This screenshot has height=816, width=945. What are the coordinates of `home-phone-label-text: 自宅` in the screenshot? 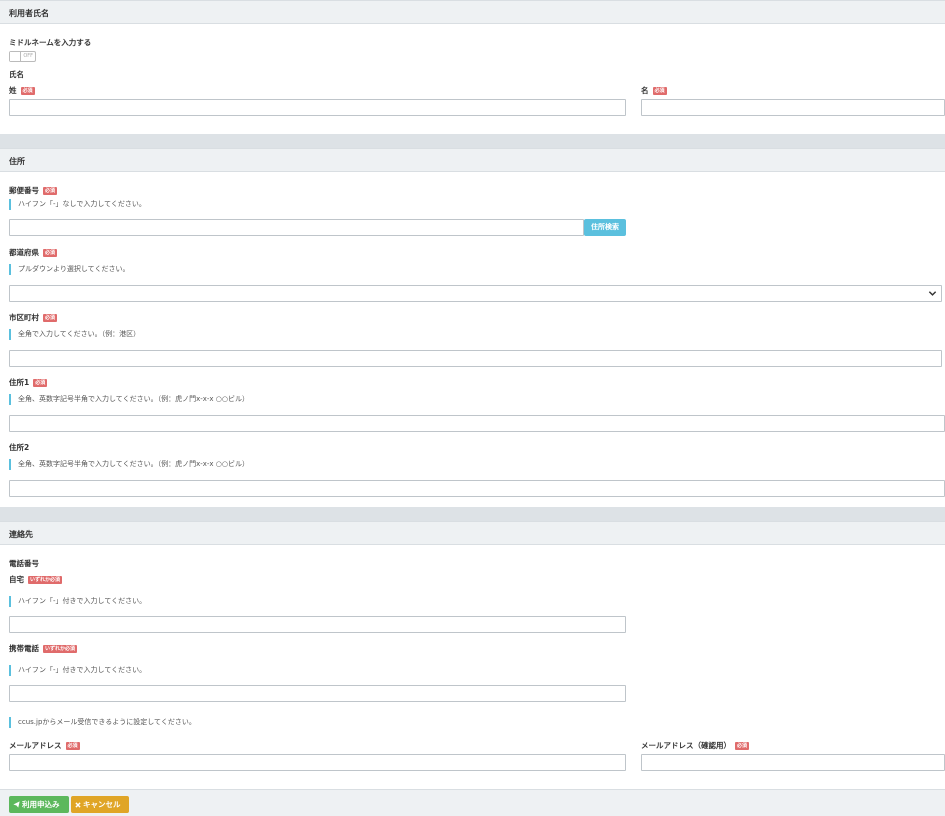 It's located at (16, 579).